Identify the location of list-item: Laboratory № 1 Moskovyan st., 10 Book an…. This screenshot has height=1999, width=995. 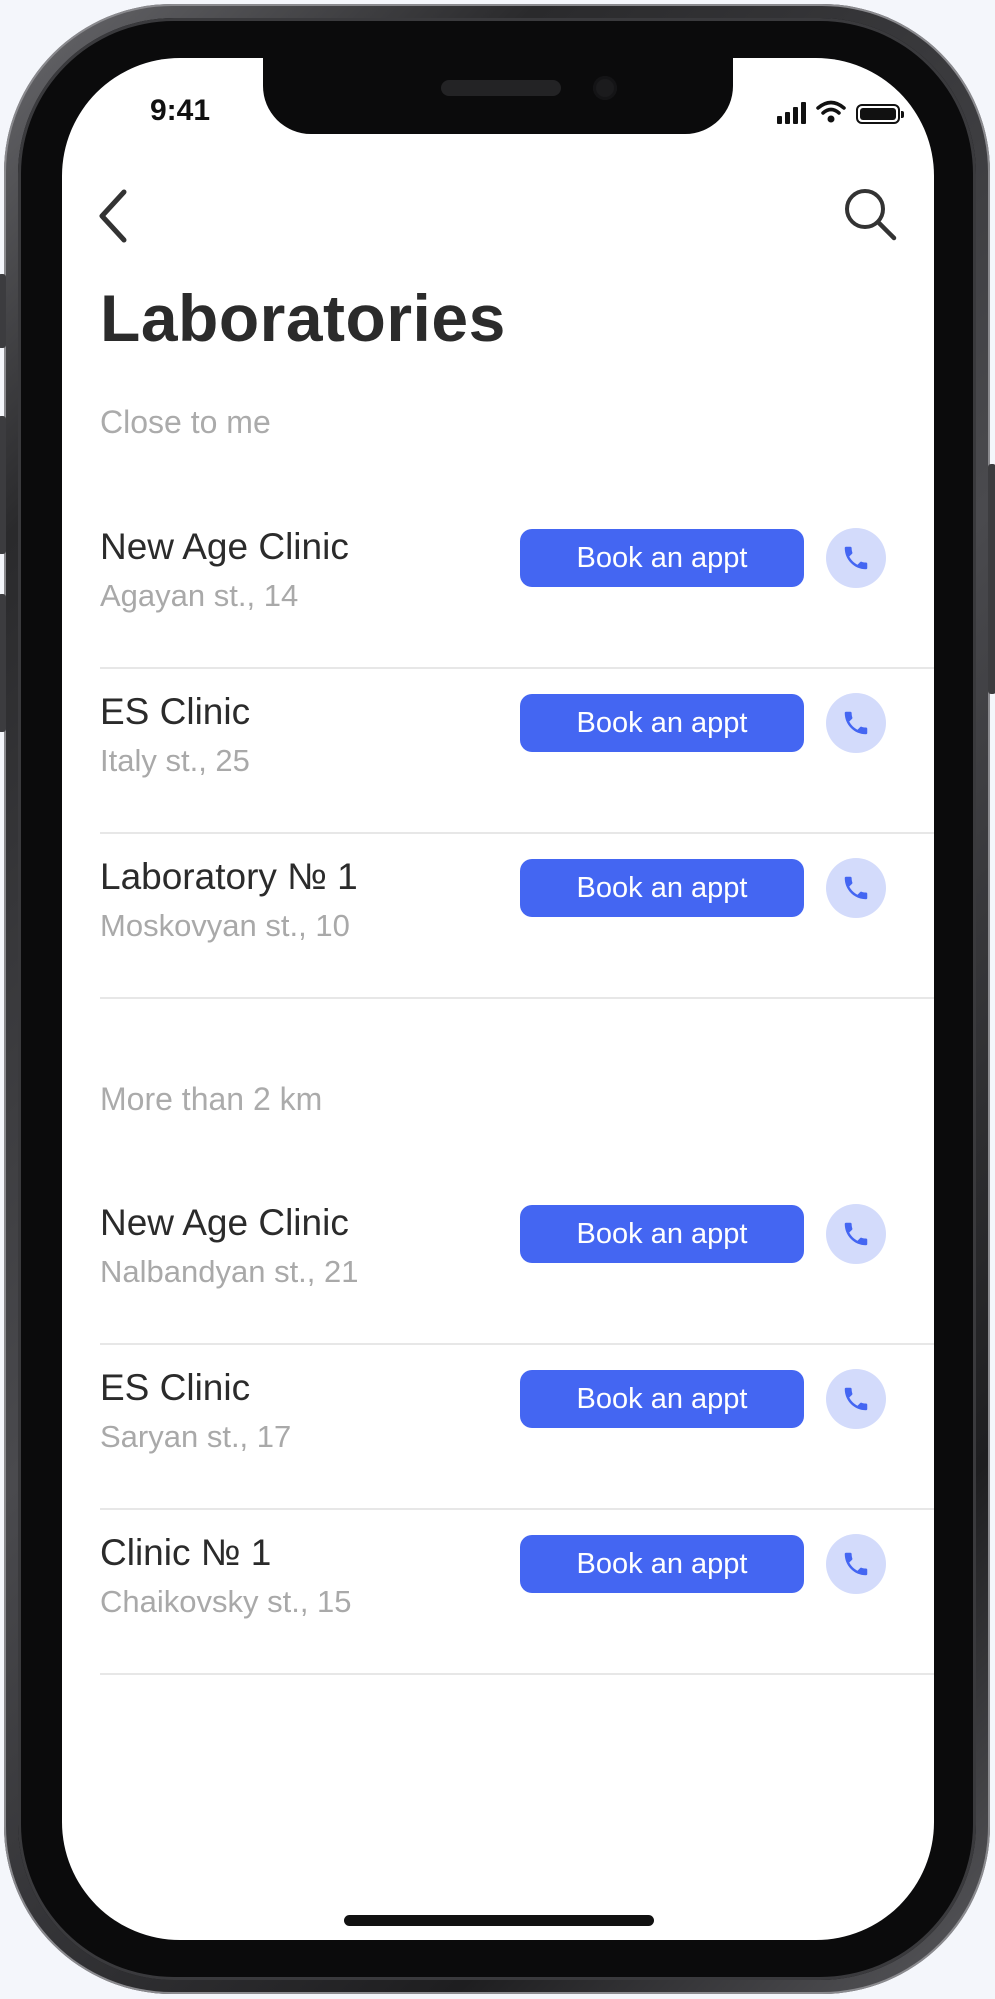
(517, 916).